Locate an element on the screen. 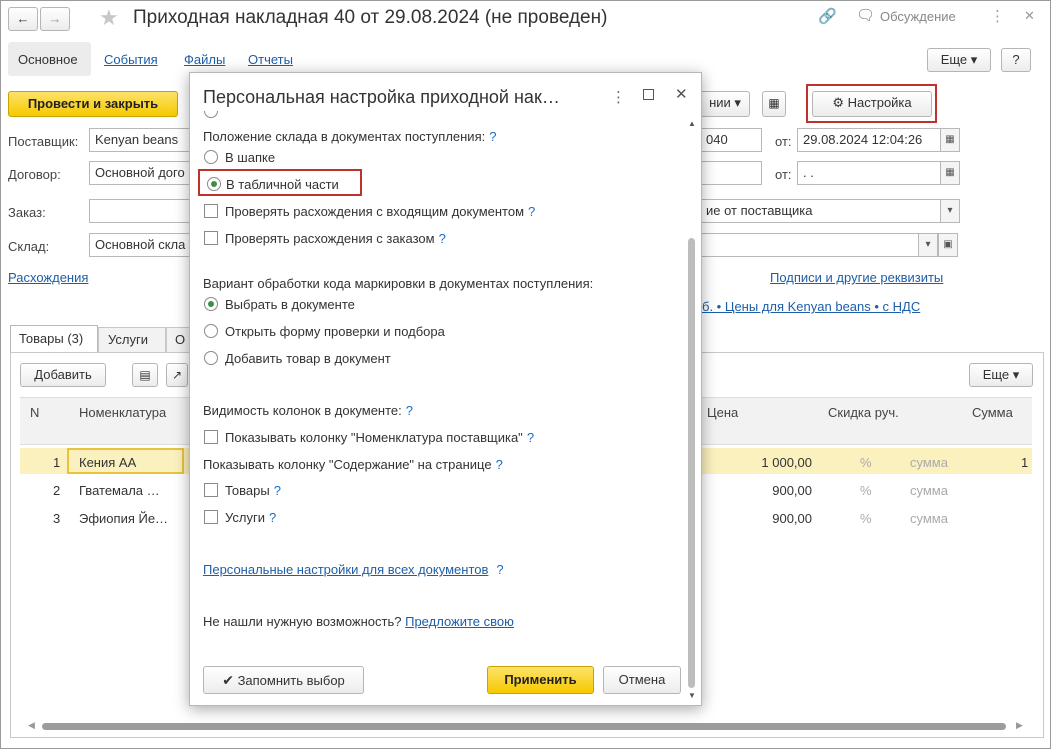  help-icon: ? is located at coordinates (492, 136).